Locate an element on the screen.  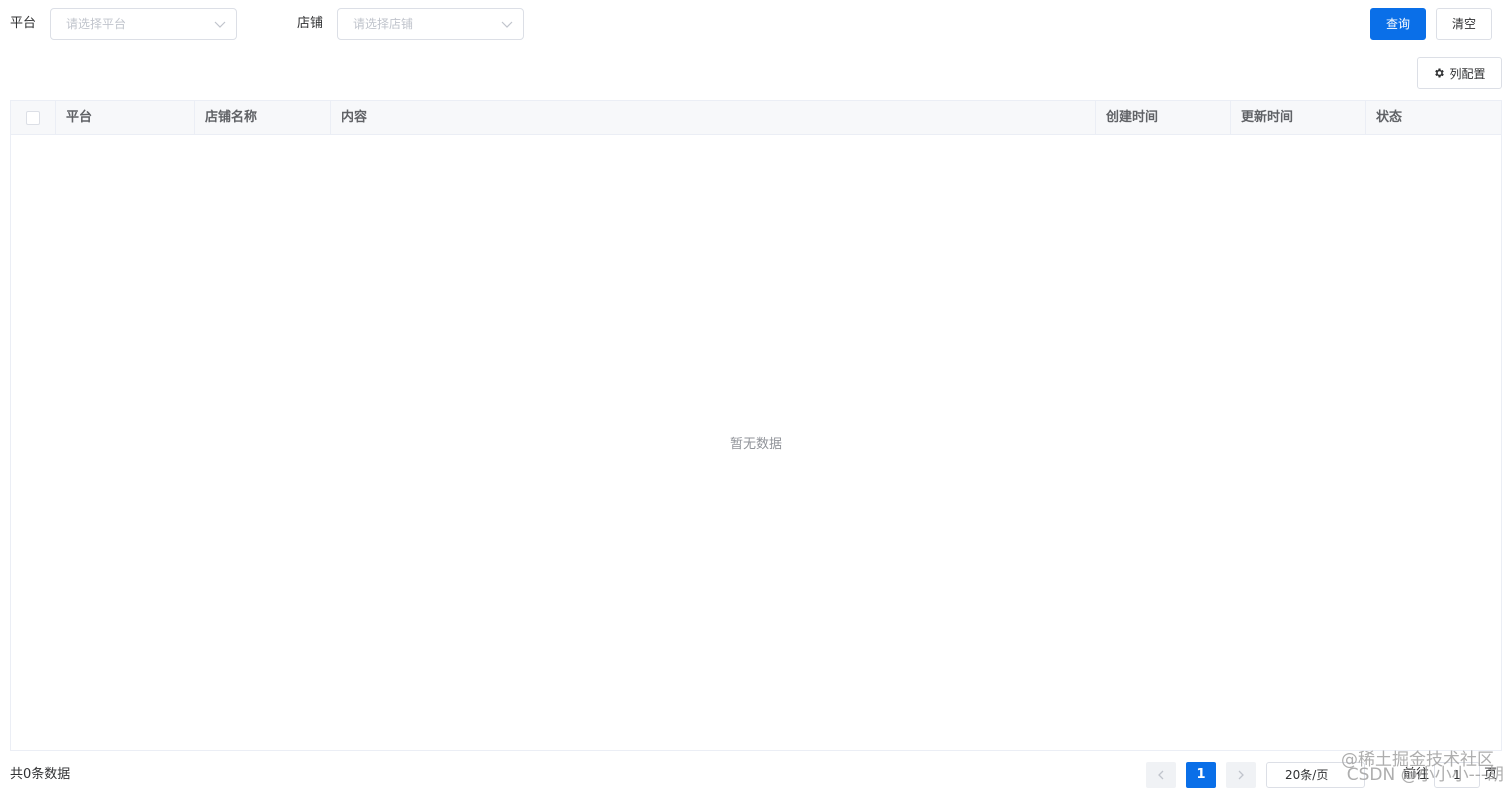
column-header-content: 内容 is located at coordinates (713, 117).